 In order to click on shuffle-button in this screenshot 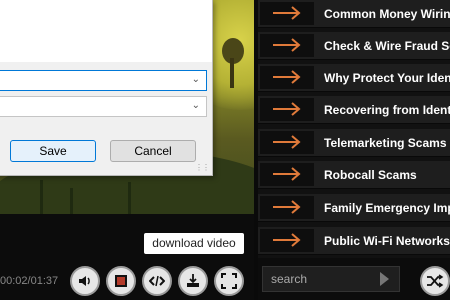, I will do `click(435, 281)`.